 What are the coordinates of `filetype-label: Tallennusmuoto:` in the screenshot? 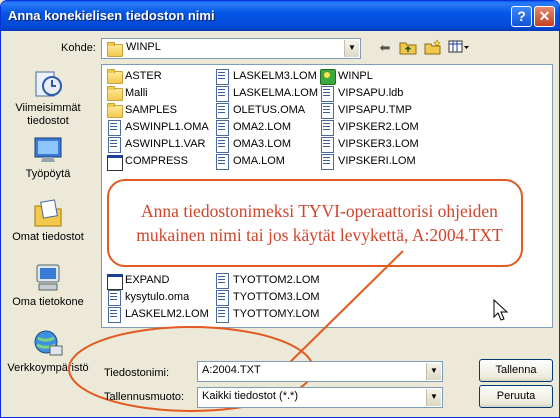 It's located at (144, 397).